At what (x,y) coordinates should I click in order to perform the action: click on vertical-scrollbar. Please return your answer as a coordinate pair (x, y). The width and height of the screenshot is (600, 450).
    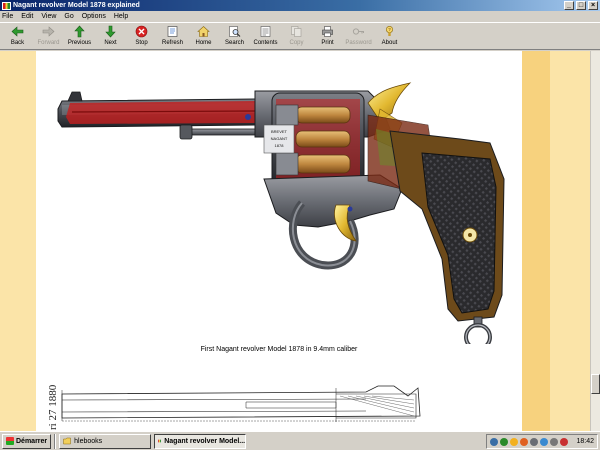
    Looking at the image, I should click on (595, 241).